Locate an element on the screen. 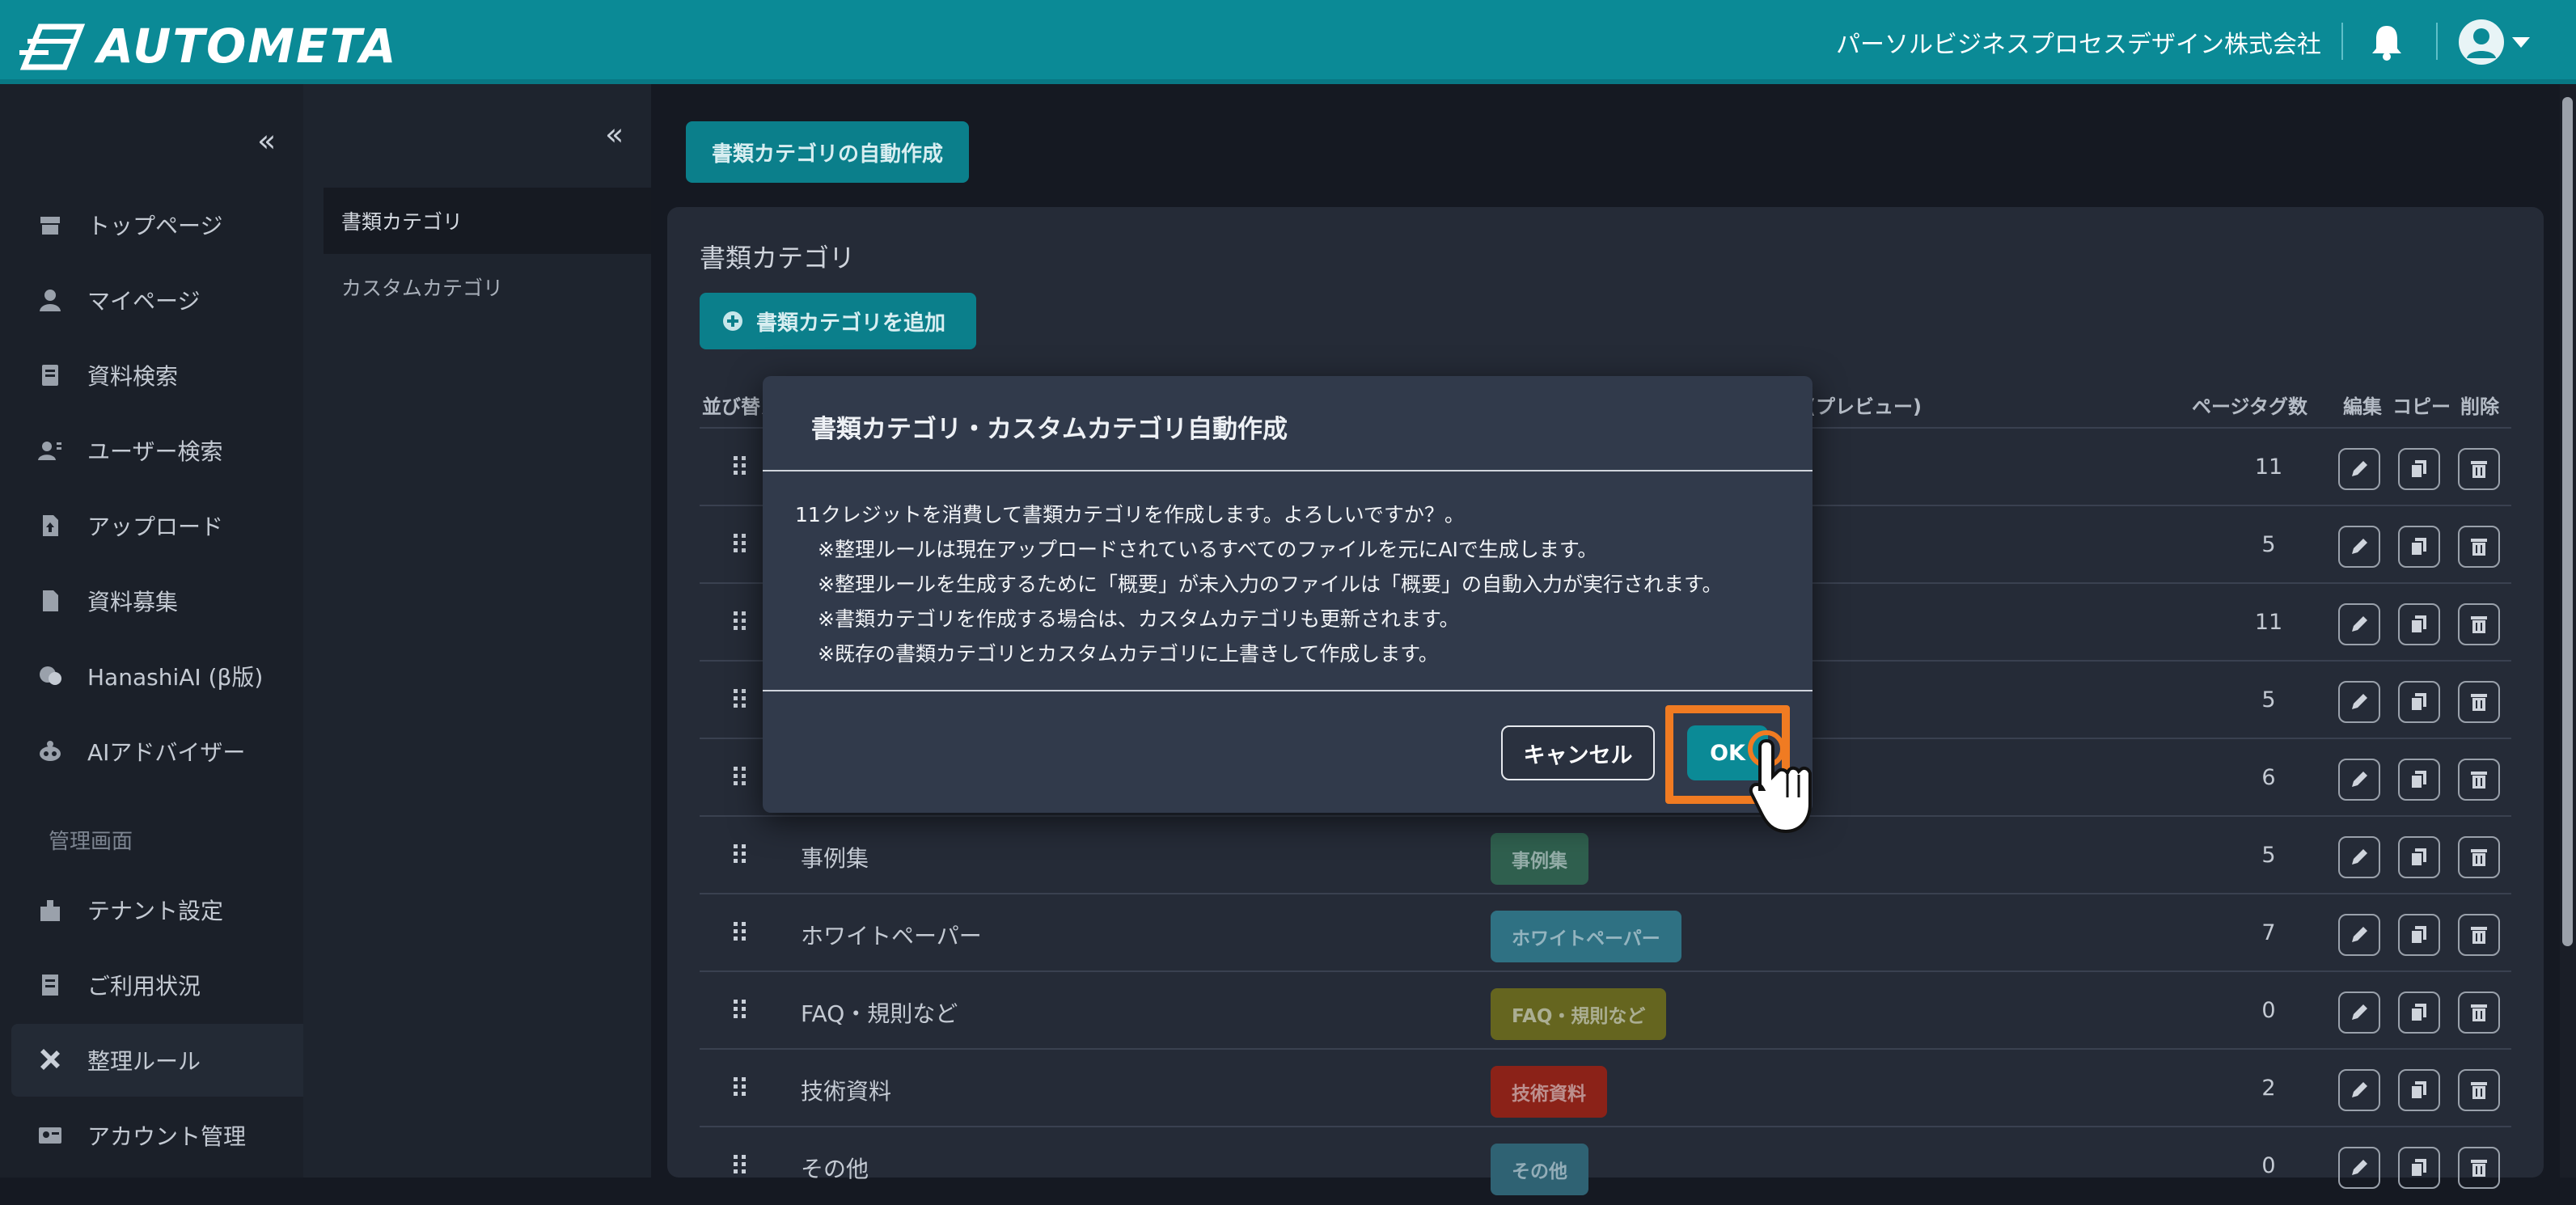 This screenshot has height=1205, width=2576. chevron-down-icon is located at coordinates (2521, 42).